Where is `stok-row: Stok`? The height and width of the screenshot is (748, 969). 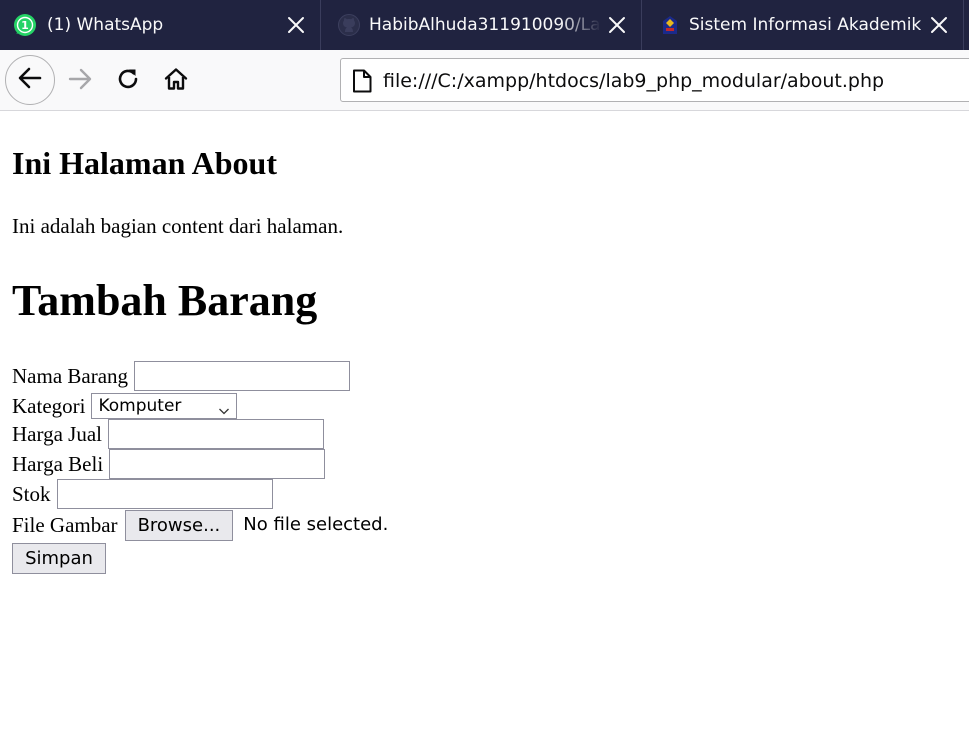
stok-row: Stok is located at coordinates (142, 494).